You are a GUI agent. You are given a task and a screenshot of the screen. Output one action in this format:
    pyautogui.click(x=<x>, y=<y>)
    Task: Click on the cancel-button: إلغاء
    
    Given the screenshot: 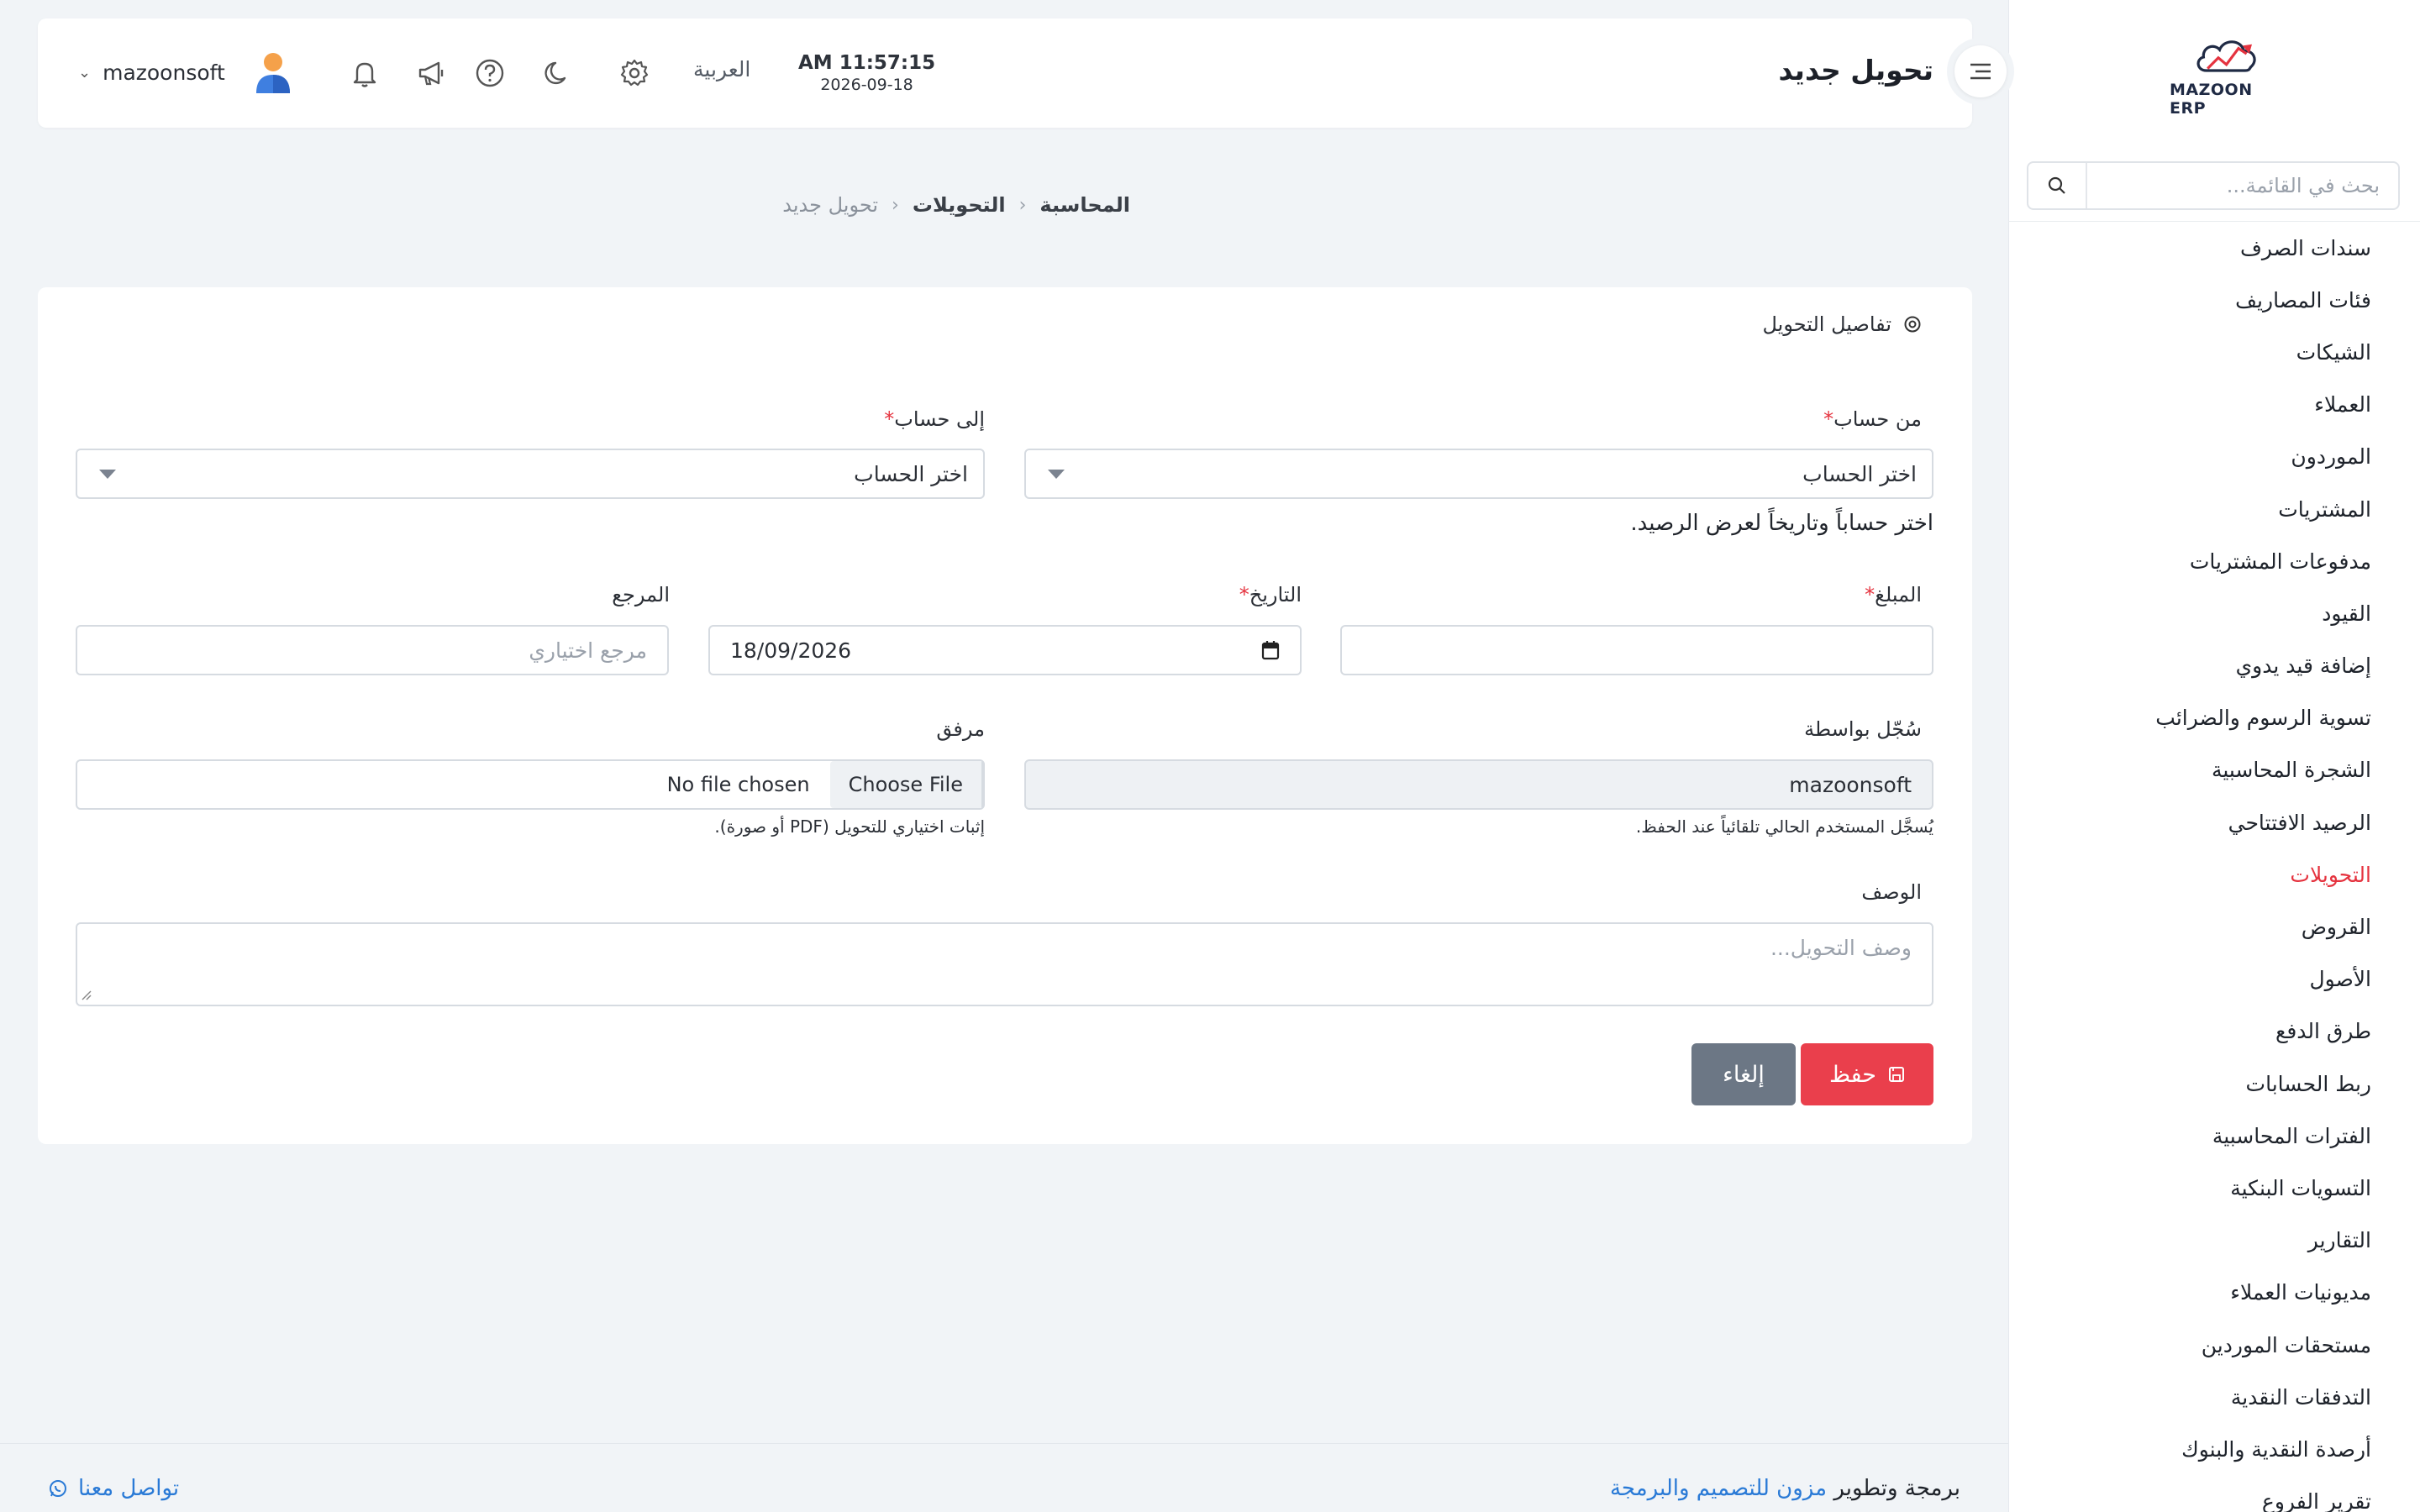 What is the action you would take?
    pyautogui.click(x=1743, y=1074)
    